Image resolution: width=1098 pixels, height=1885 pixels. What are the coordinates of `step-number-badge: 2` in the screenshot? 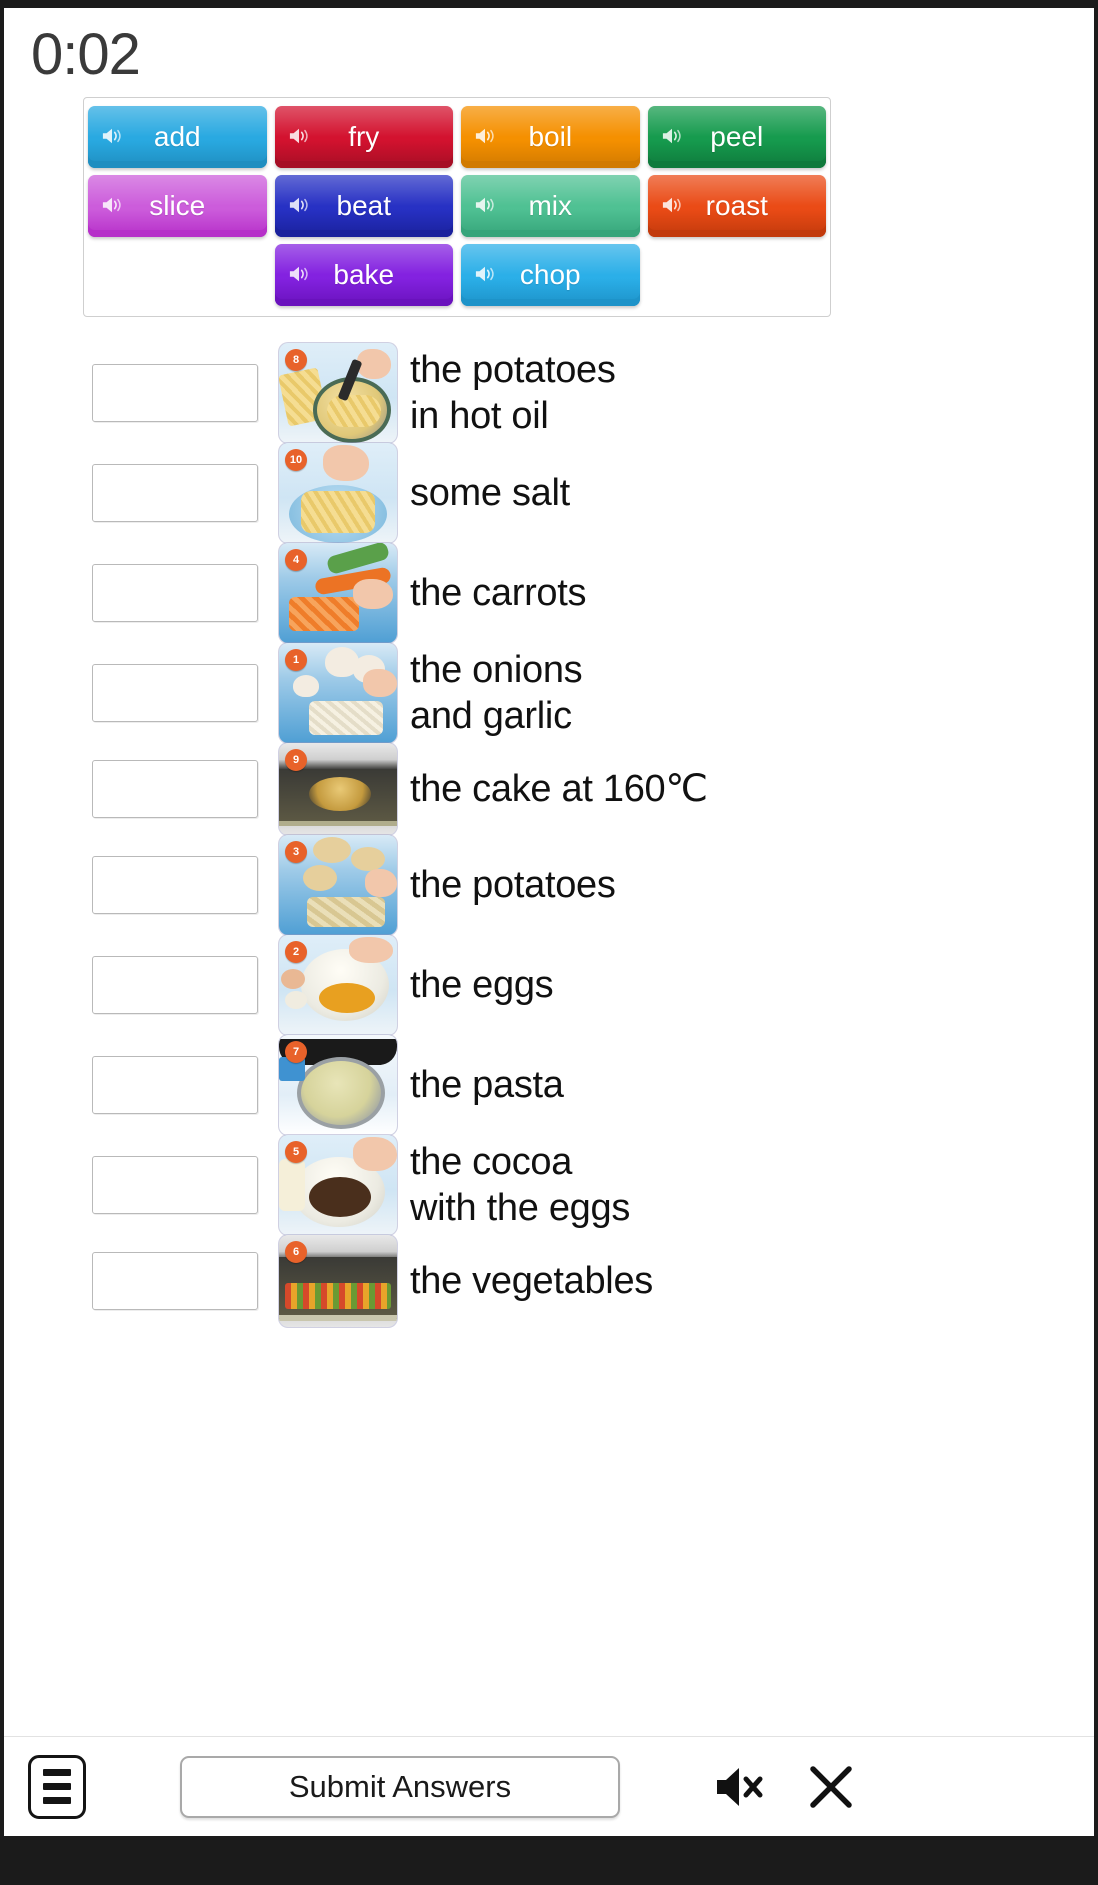 It's located at (296, 952).